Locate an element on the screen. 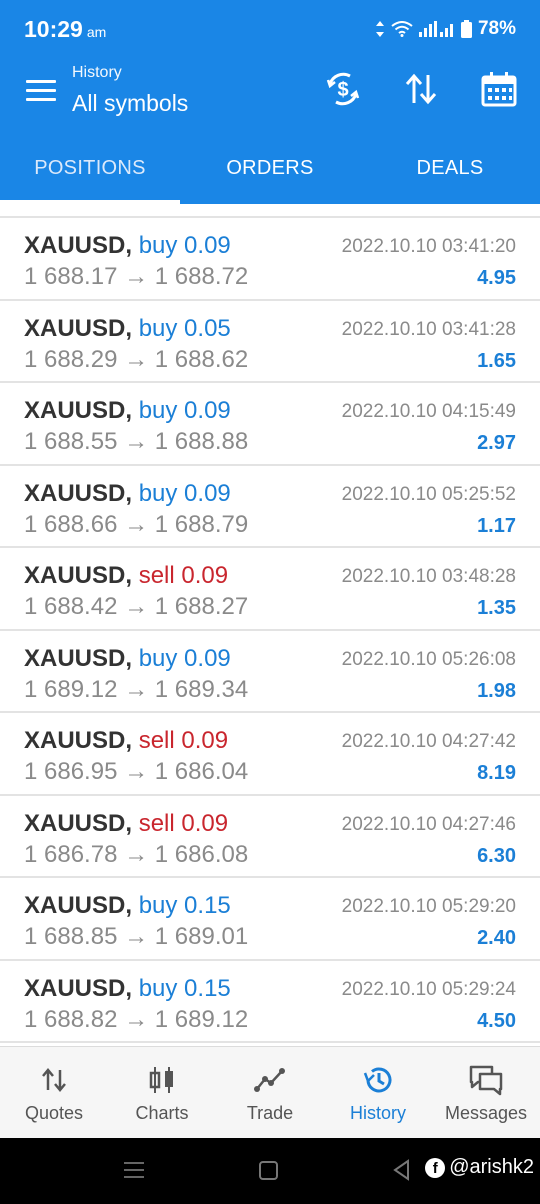 This screenshot has width=540, height=1204. position-profit: 8.19 is located at coordinates (496, 773).